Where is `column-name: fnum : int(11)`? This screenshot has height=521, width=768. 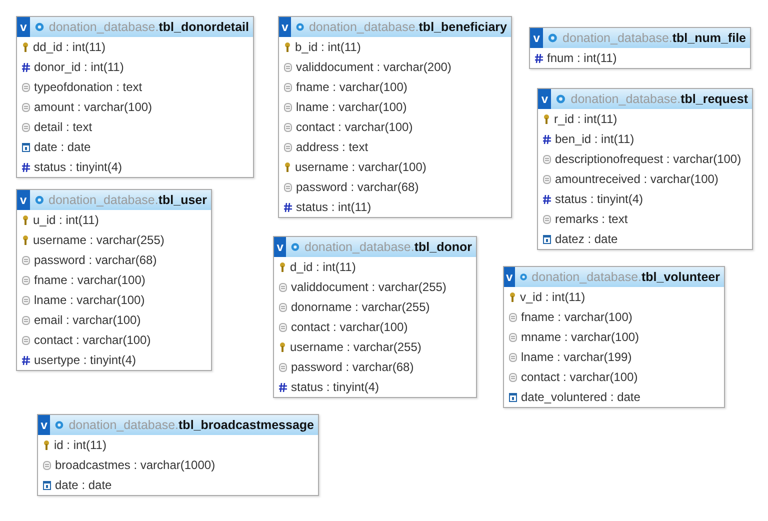
column-name: fnum : int(11) is located at coordinates (582, 58).